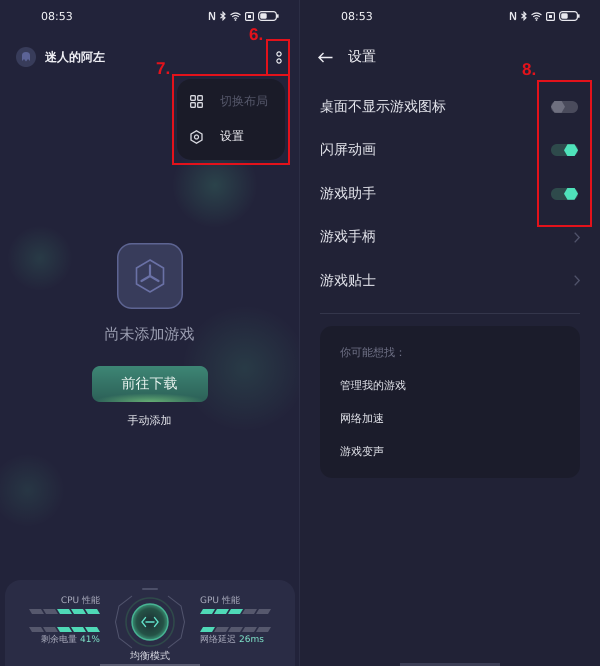  What do you see at coordinates (373, 353) in the screenshot?
I see `section-title: 你可能想找：` at bounding box center [373, 353].